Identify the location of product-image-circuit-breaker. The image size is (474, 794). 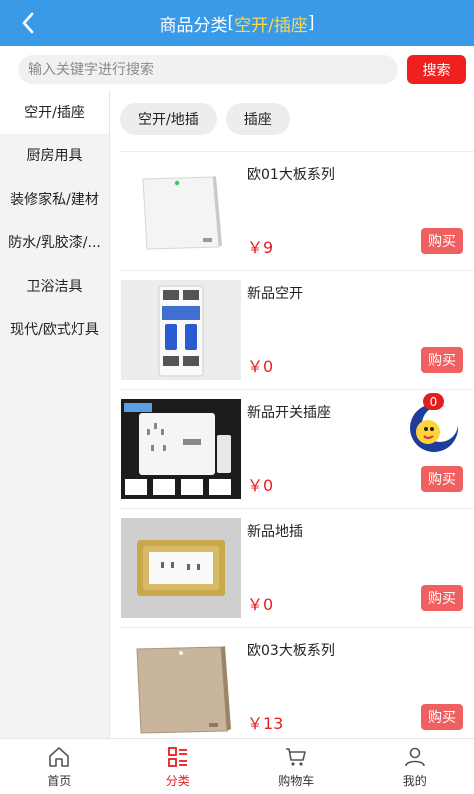
(181, 330).